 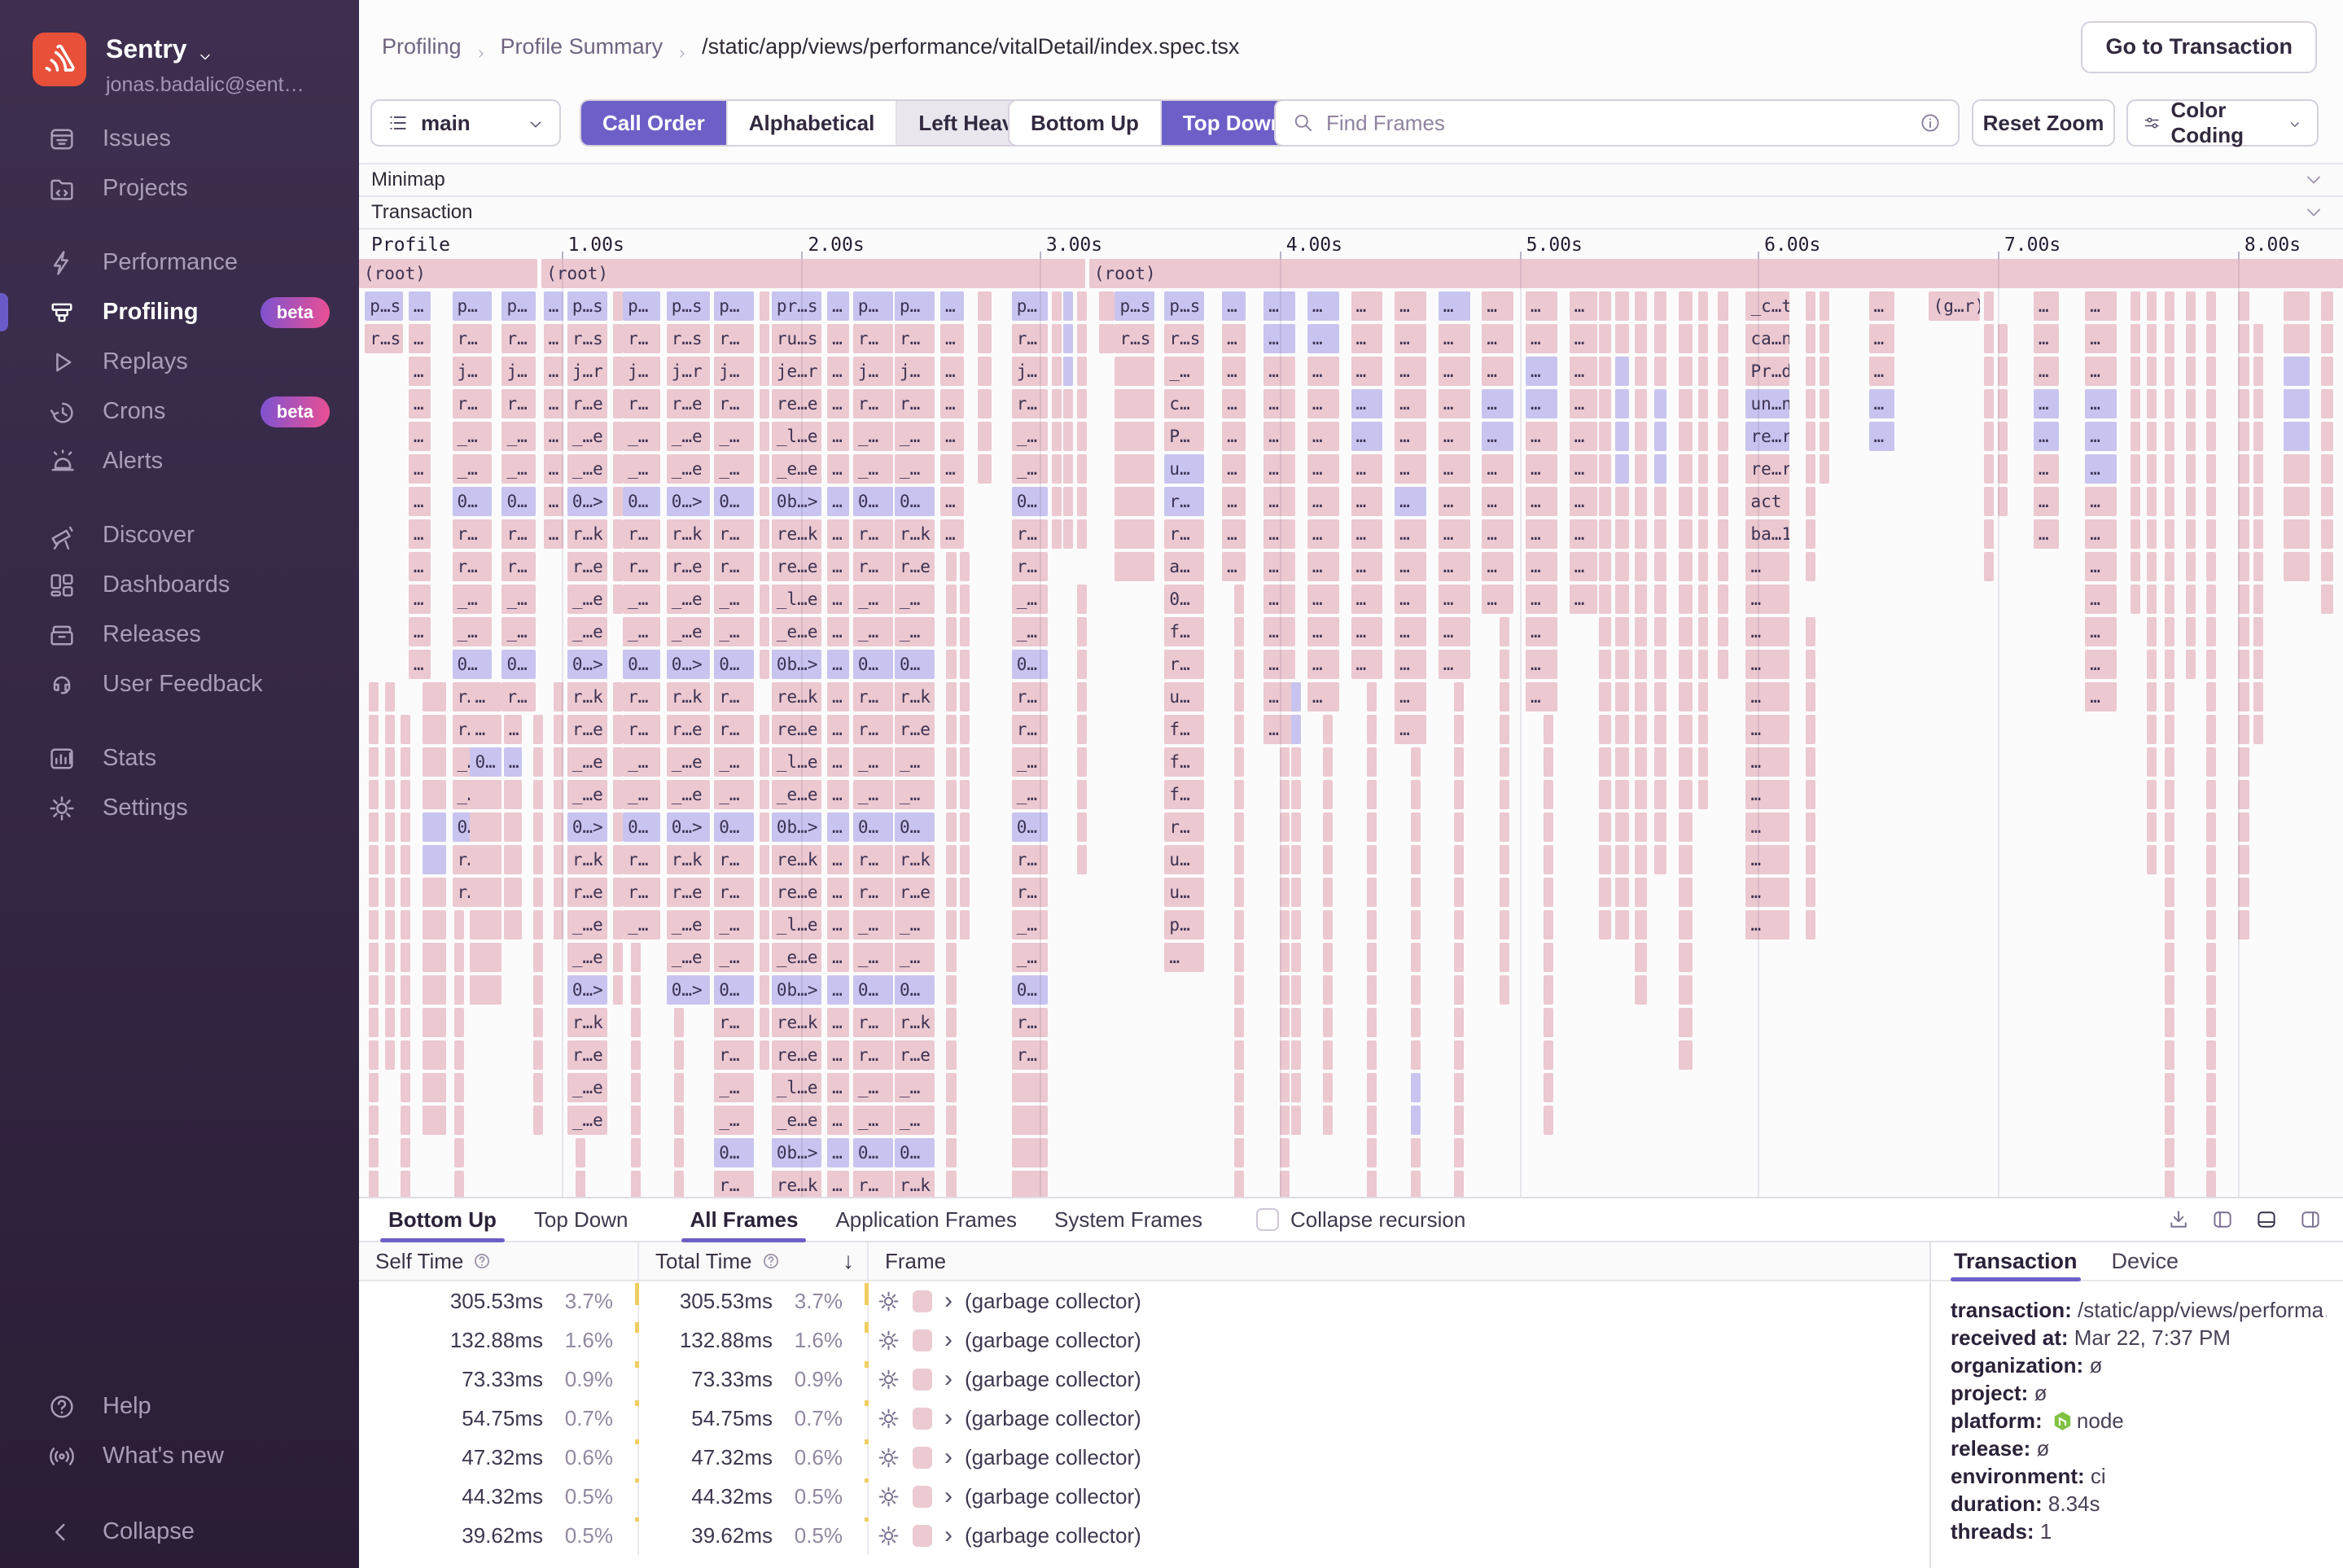 I want to click on flame-frame: re…e, so click(x=796, y=893).